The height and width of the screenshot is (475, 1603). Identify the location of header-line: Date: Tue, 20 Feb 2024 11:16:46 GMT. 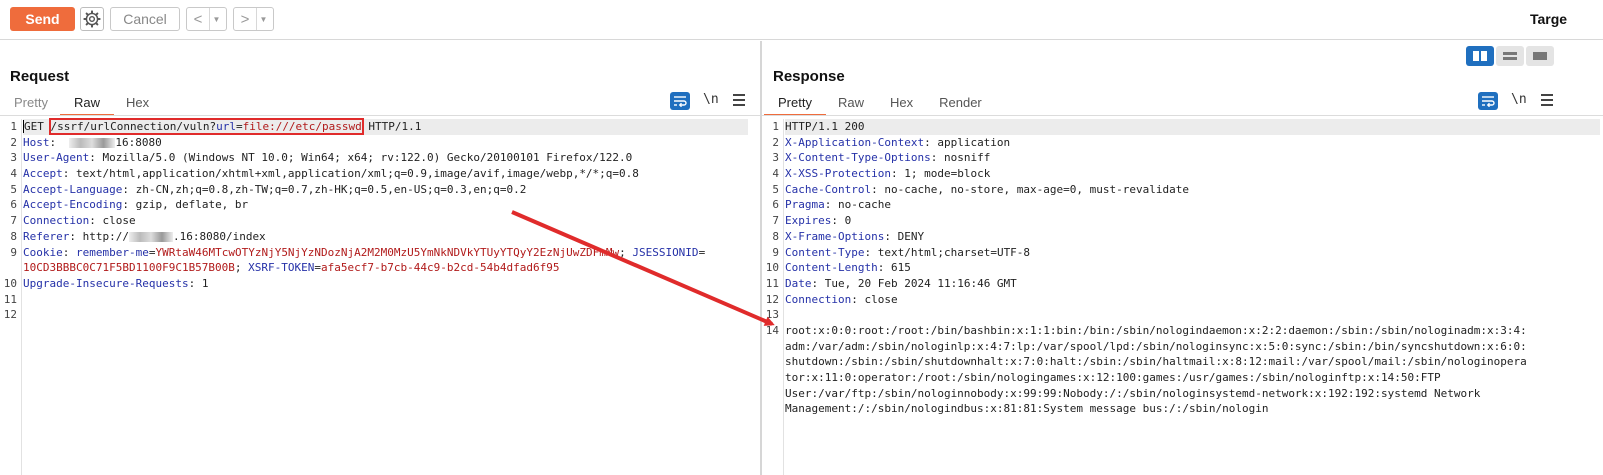
(901, 283).